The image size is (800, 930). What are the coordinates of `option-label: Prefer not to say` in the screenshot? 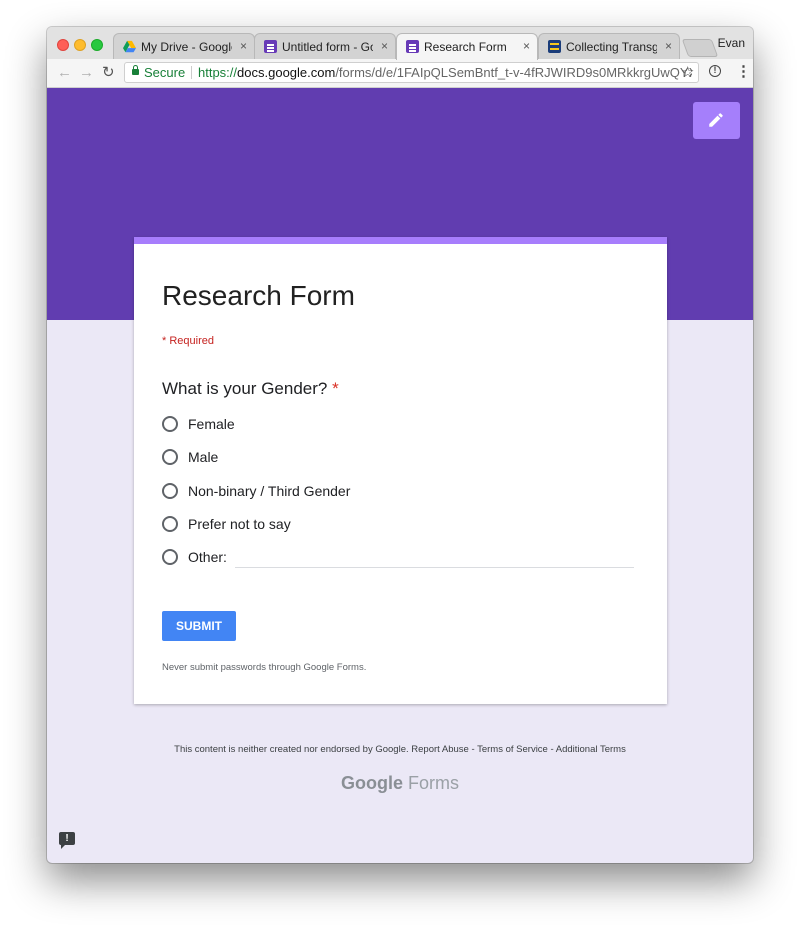 It's located at (239, 524).